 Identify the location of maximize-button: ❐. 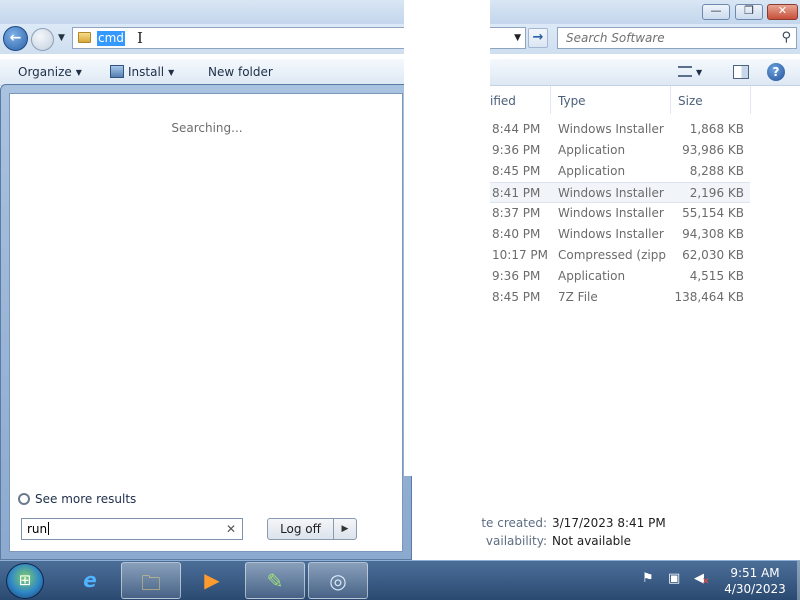
(749, 12).